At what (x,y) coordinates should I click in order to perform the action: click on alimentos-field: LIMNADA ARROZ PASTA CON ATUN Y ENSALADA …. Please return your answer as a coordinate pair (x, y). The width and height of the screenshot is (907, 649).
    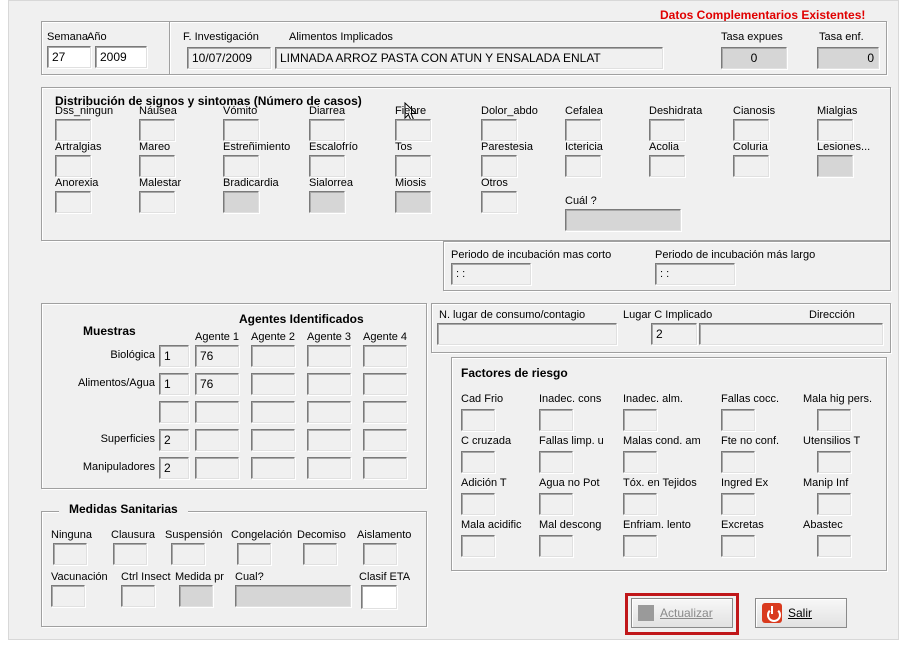
    Looking at the image, I should click on (469, 58).